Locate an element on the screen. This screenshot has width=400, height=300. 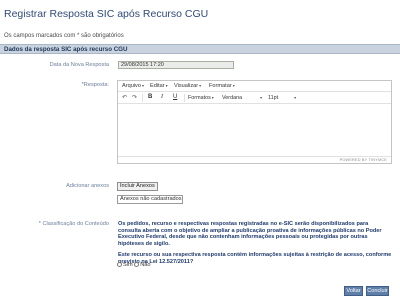
back-button: Voltar is located at coordinates (353, 291).